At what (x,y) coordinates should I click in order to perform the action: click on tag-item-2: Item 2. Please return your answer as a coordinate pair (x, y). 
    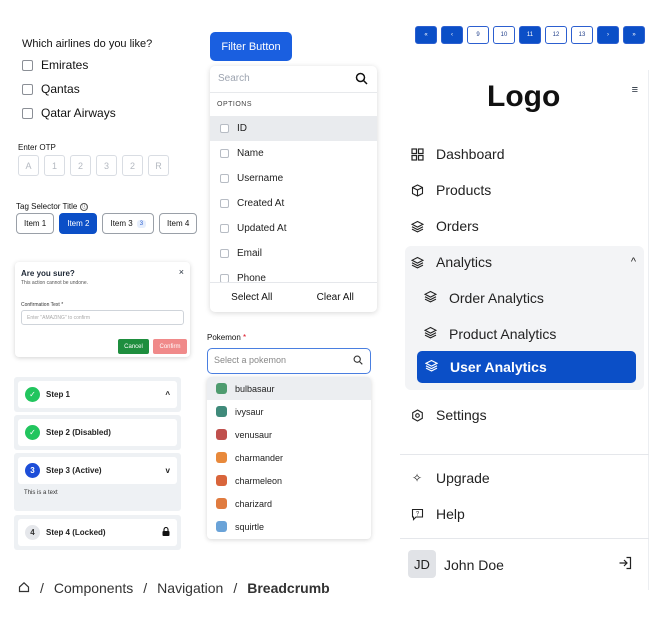
    Looking at the image, I should click on (78, 223).